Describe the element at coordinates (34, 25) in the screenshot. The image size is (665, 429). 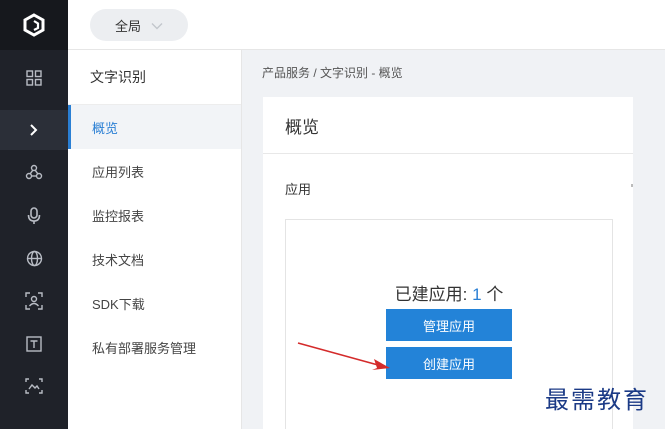
I see `logo-icon` at that location.